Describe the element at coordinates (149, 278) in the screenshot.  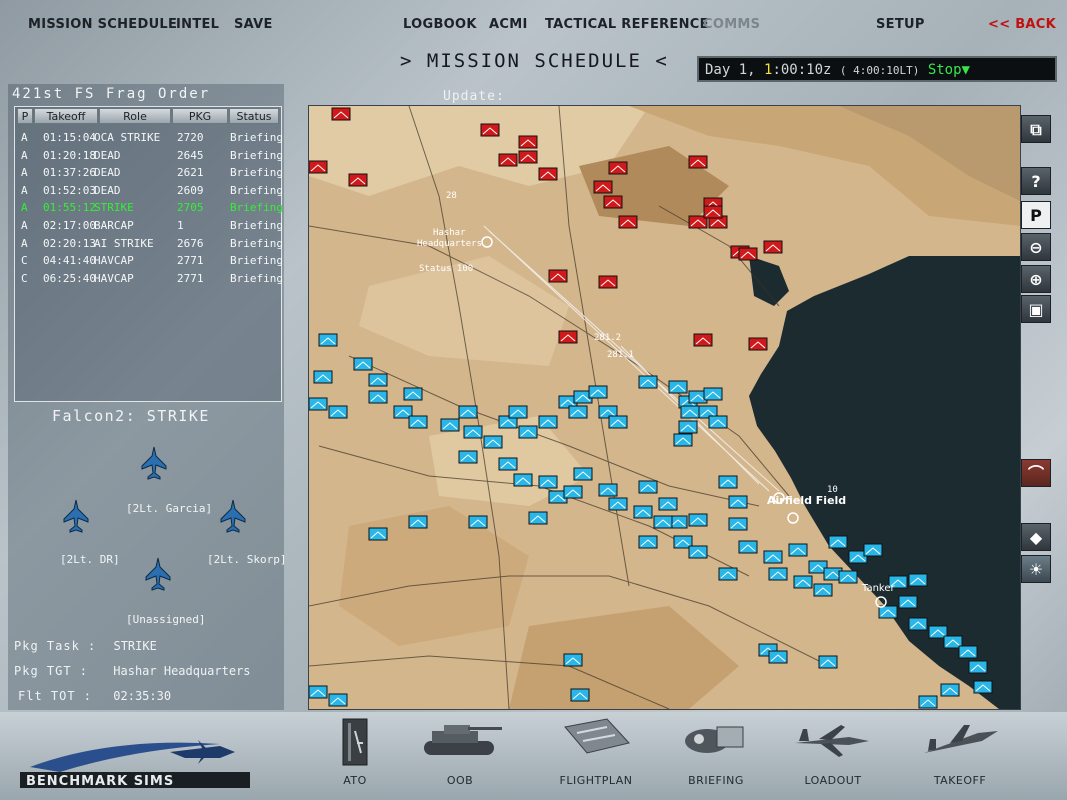
I see `table-row: C 06:25:40 HAVCAP 2771 Briefing` at that location.